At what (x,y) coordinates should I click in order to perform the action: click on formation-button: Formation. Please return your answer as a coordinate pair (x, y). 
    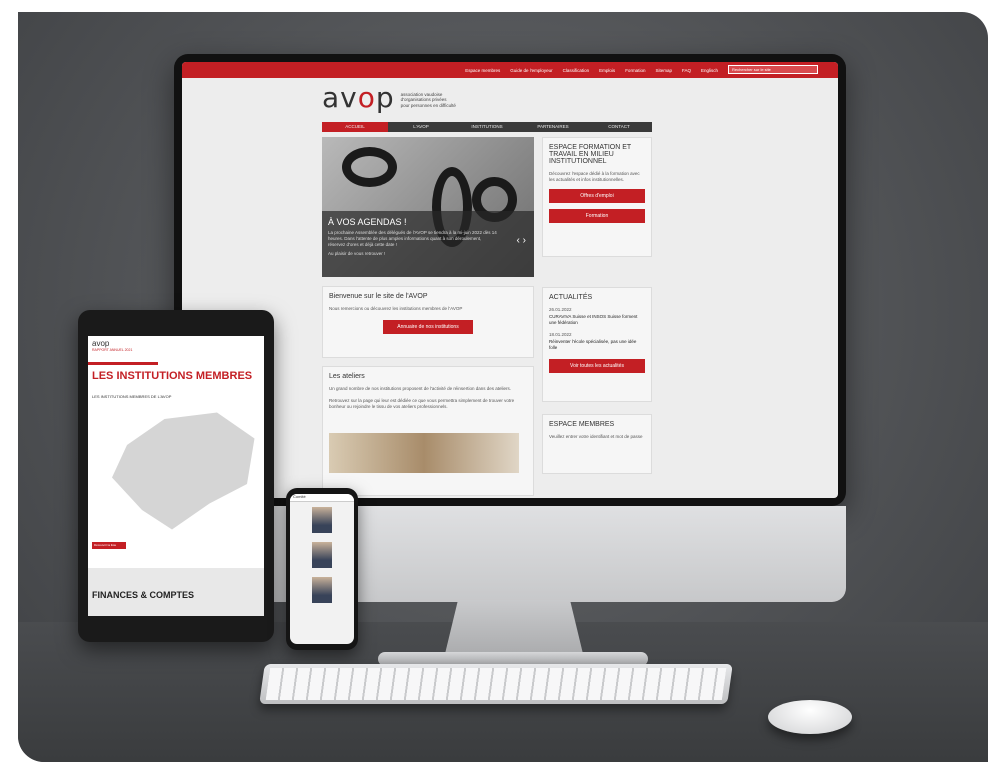
    Looking at the image, I should click on (597, 216).